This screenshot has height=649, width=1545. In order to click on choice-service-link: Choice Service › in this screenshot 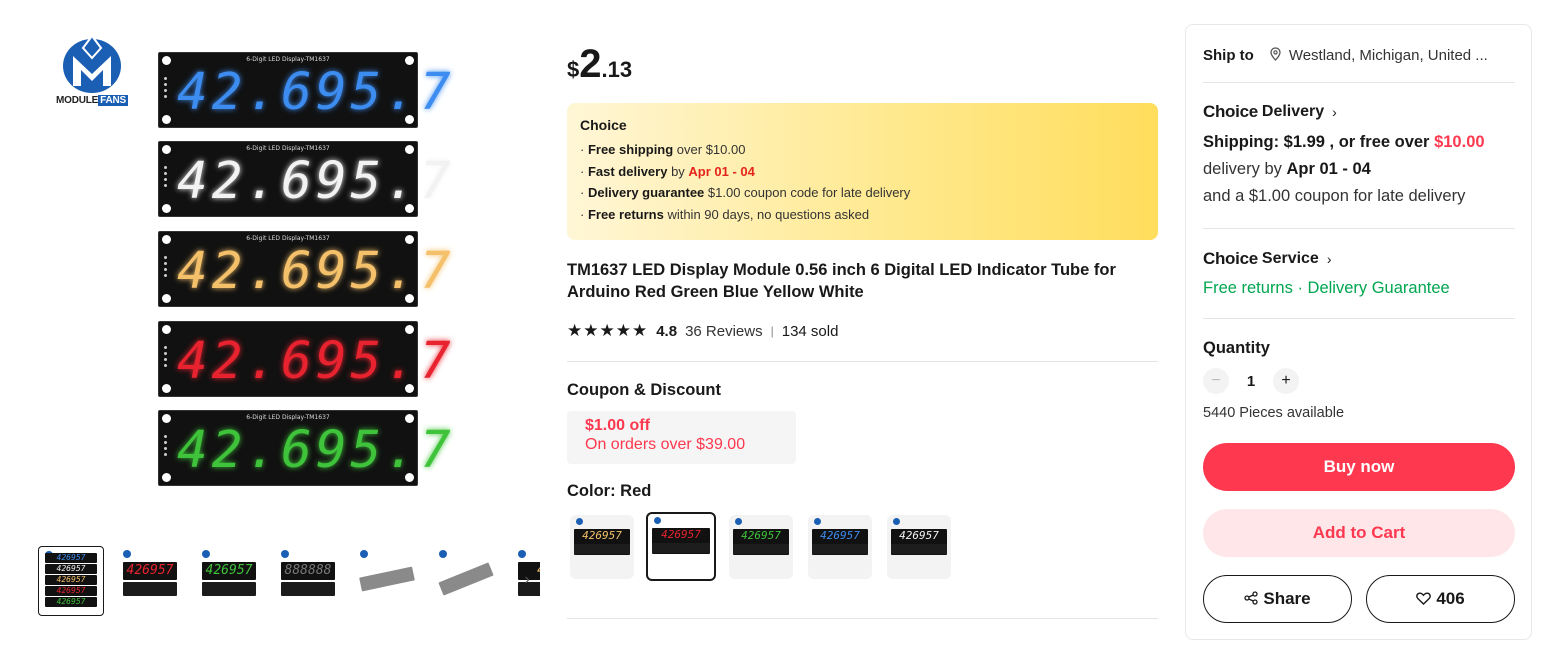, I will do `click(1359, 259)`.